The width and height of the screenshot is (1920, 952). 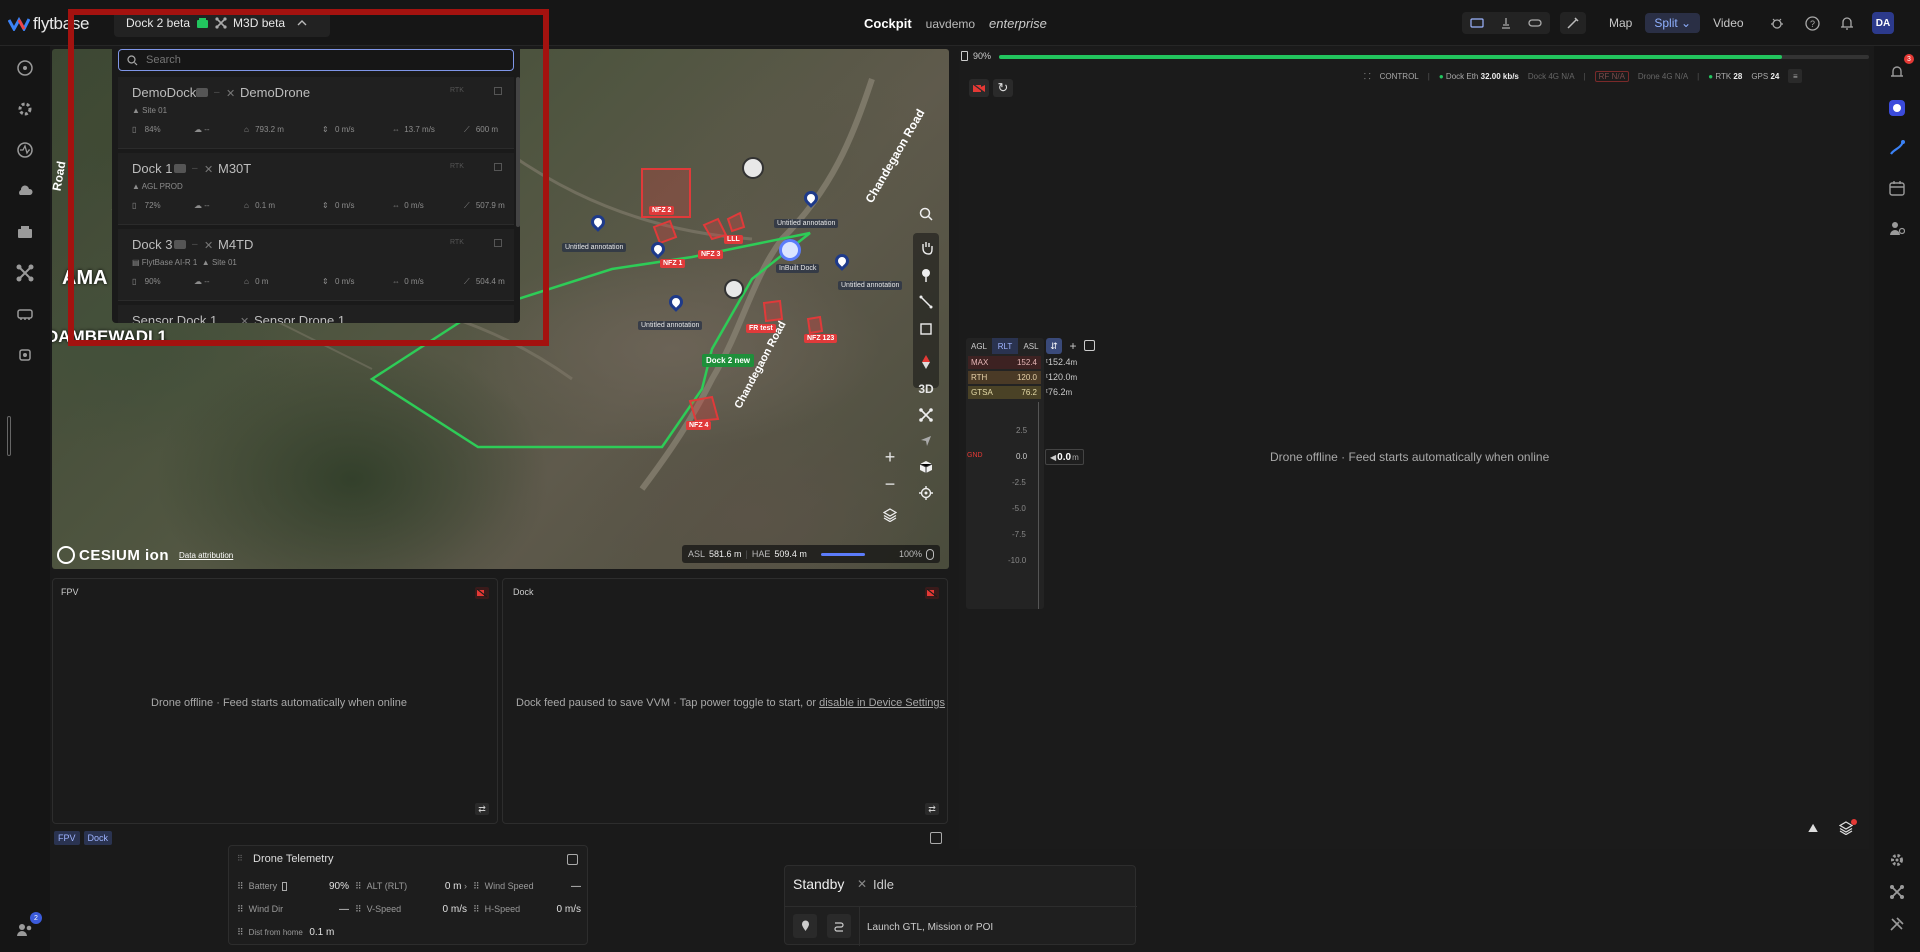 What do you see at coordinates (805, 926) in the screenshot?
I see `location-pin-icon` at bounding box center [805, 926].